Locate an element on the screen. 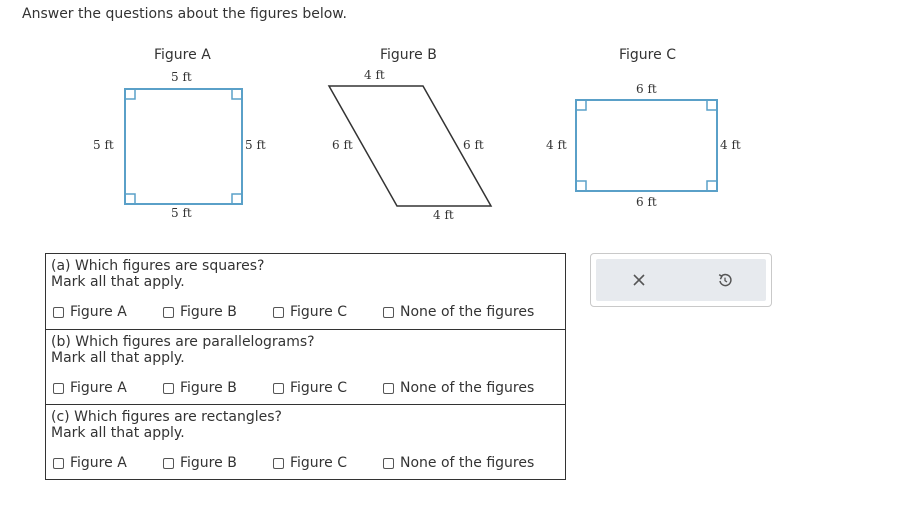  qc-option-none: None of the figures is located at coordinates (458, 463).